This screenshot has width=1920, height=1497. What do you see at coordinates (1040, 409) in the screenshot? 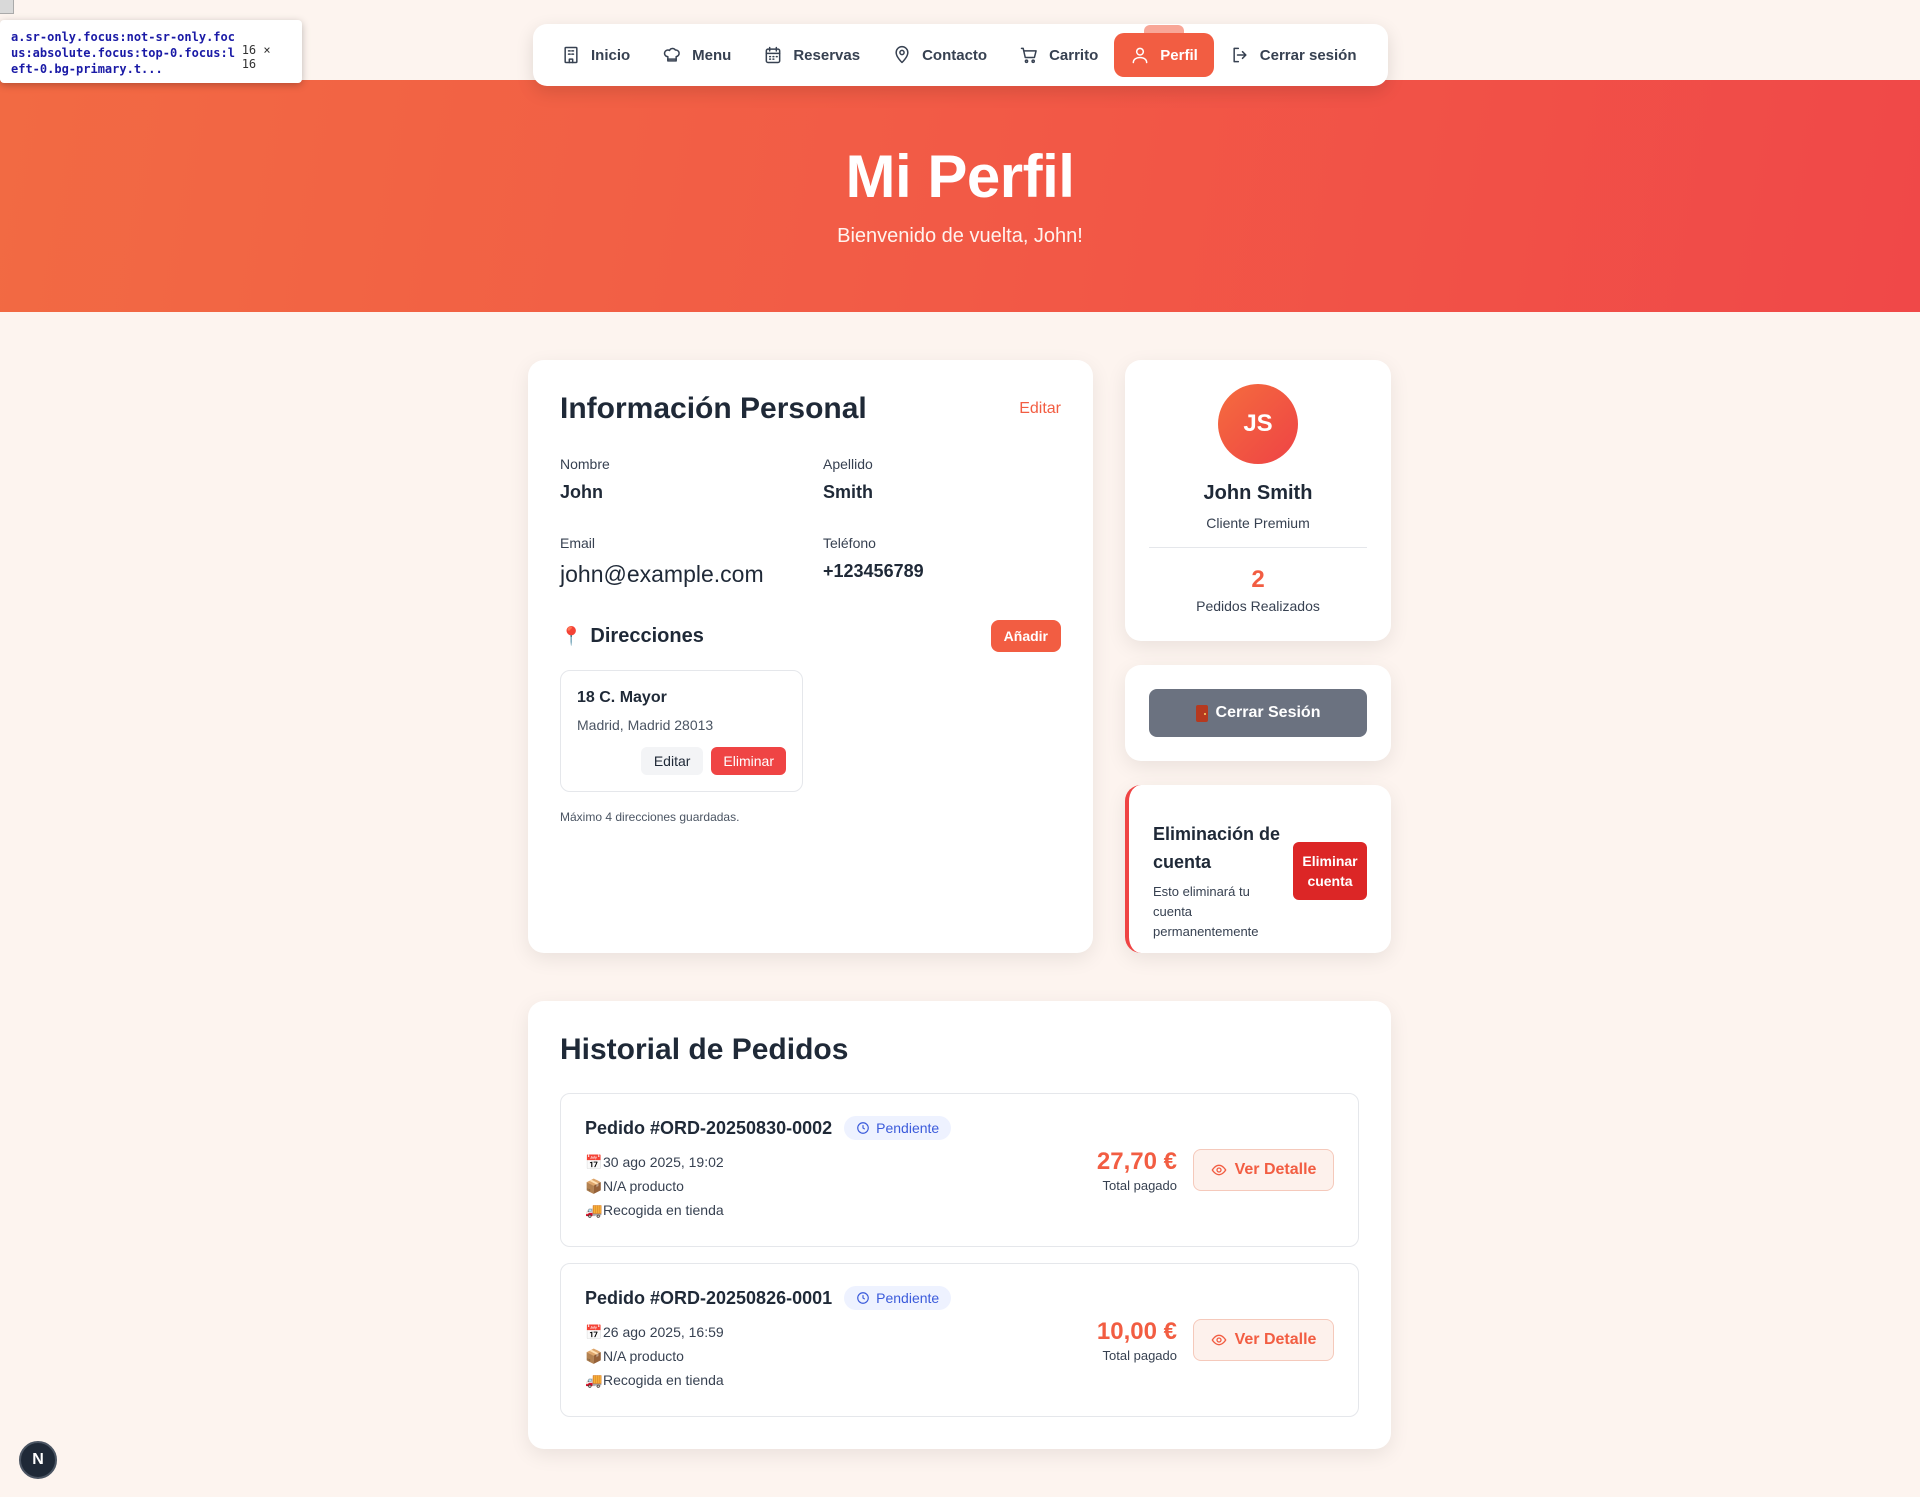
I see `edit-profile-link: Editar` at bounding box center [1040, 409].